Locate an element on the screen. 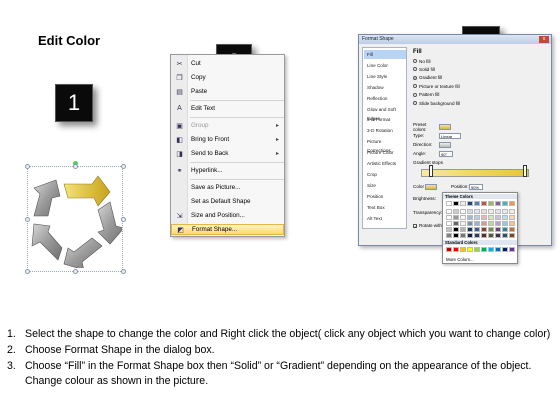 Image resolution: width=560 pixels, height=420 pixels. menu-item-group: ▣ Group ▸ is located at coordinates (227, 125).